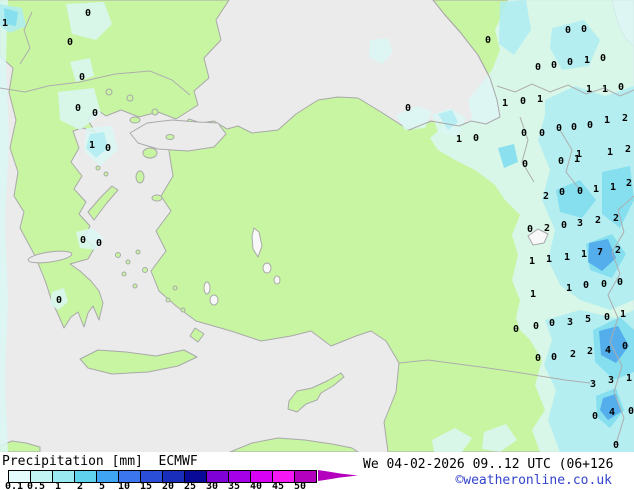 The width and height of the screenshot is (634, 490). I want to click on legend-tick-label: 20, so click(168, 485).